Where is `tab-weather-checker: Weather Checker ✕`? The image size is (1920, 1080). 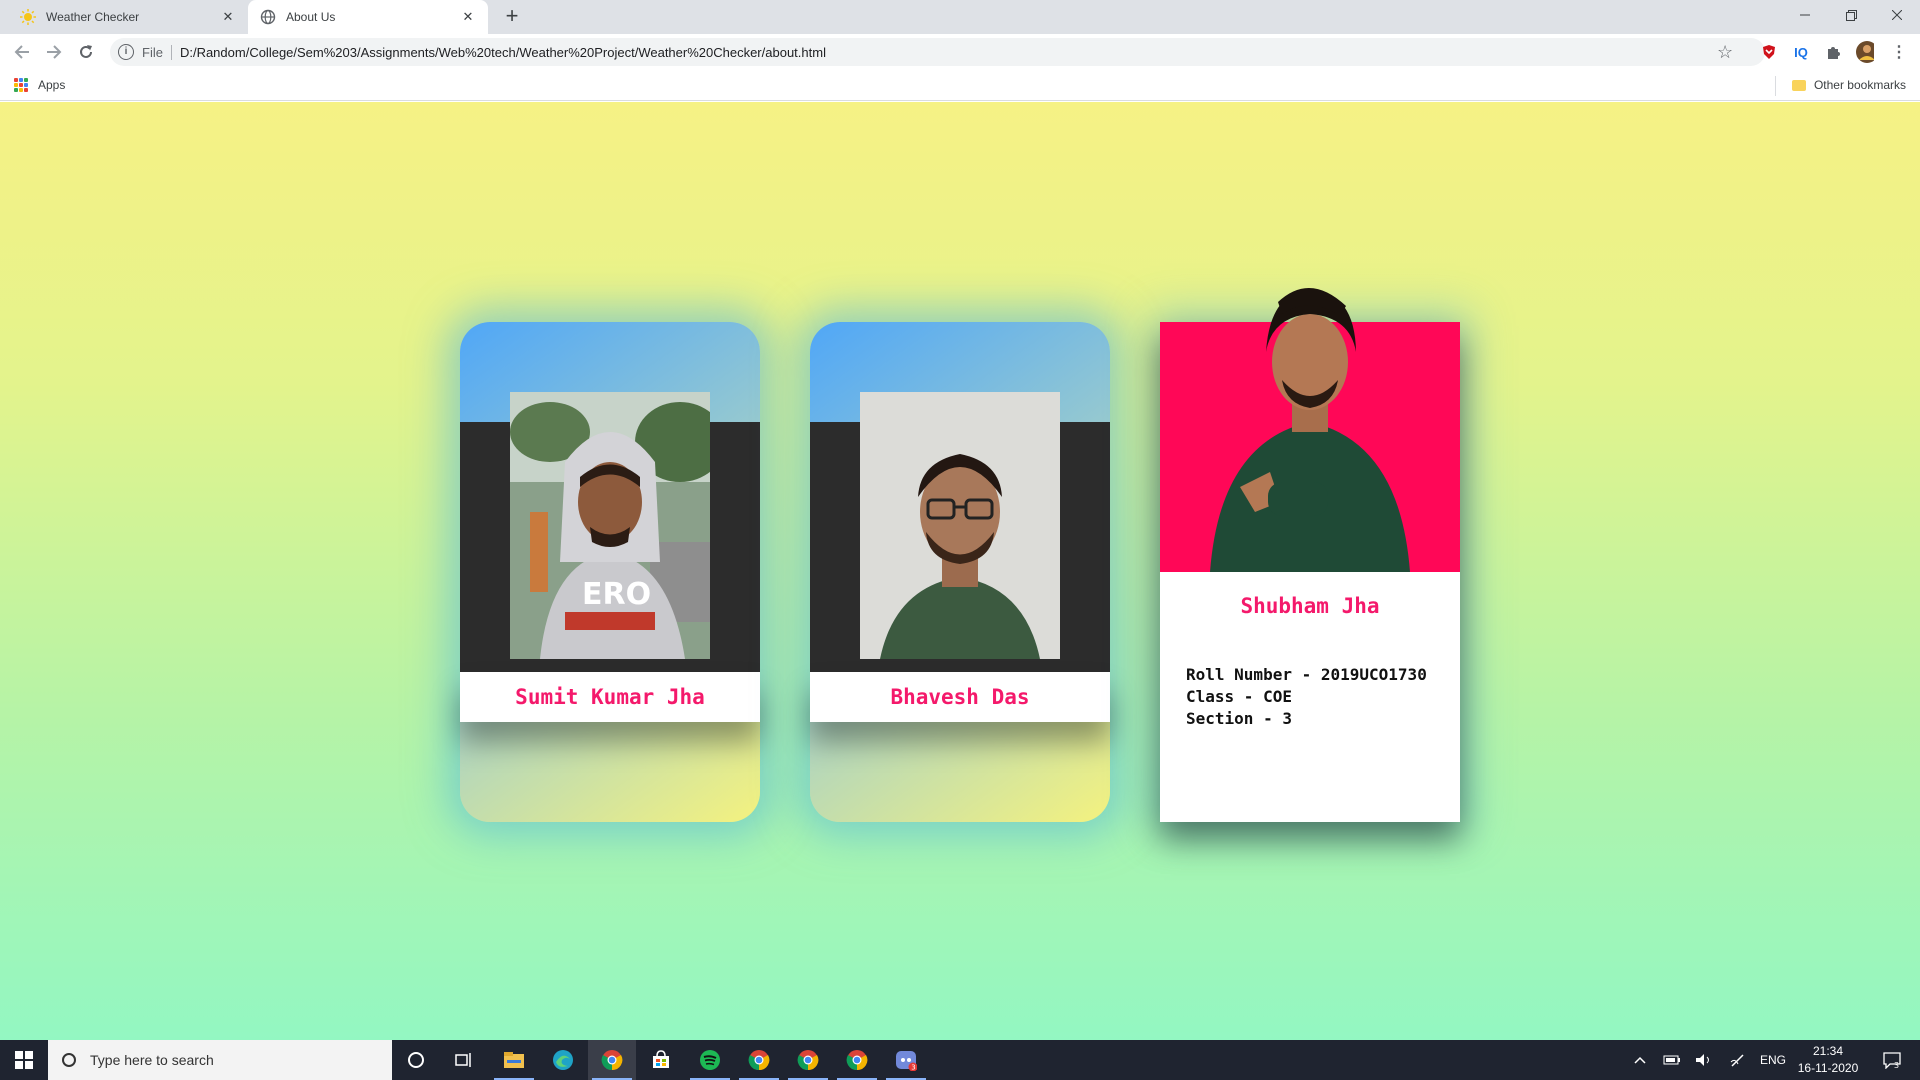 tab-weather-checker: Weather Checker ✕ is located at coordinates (128, 17).